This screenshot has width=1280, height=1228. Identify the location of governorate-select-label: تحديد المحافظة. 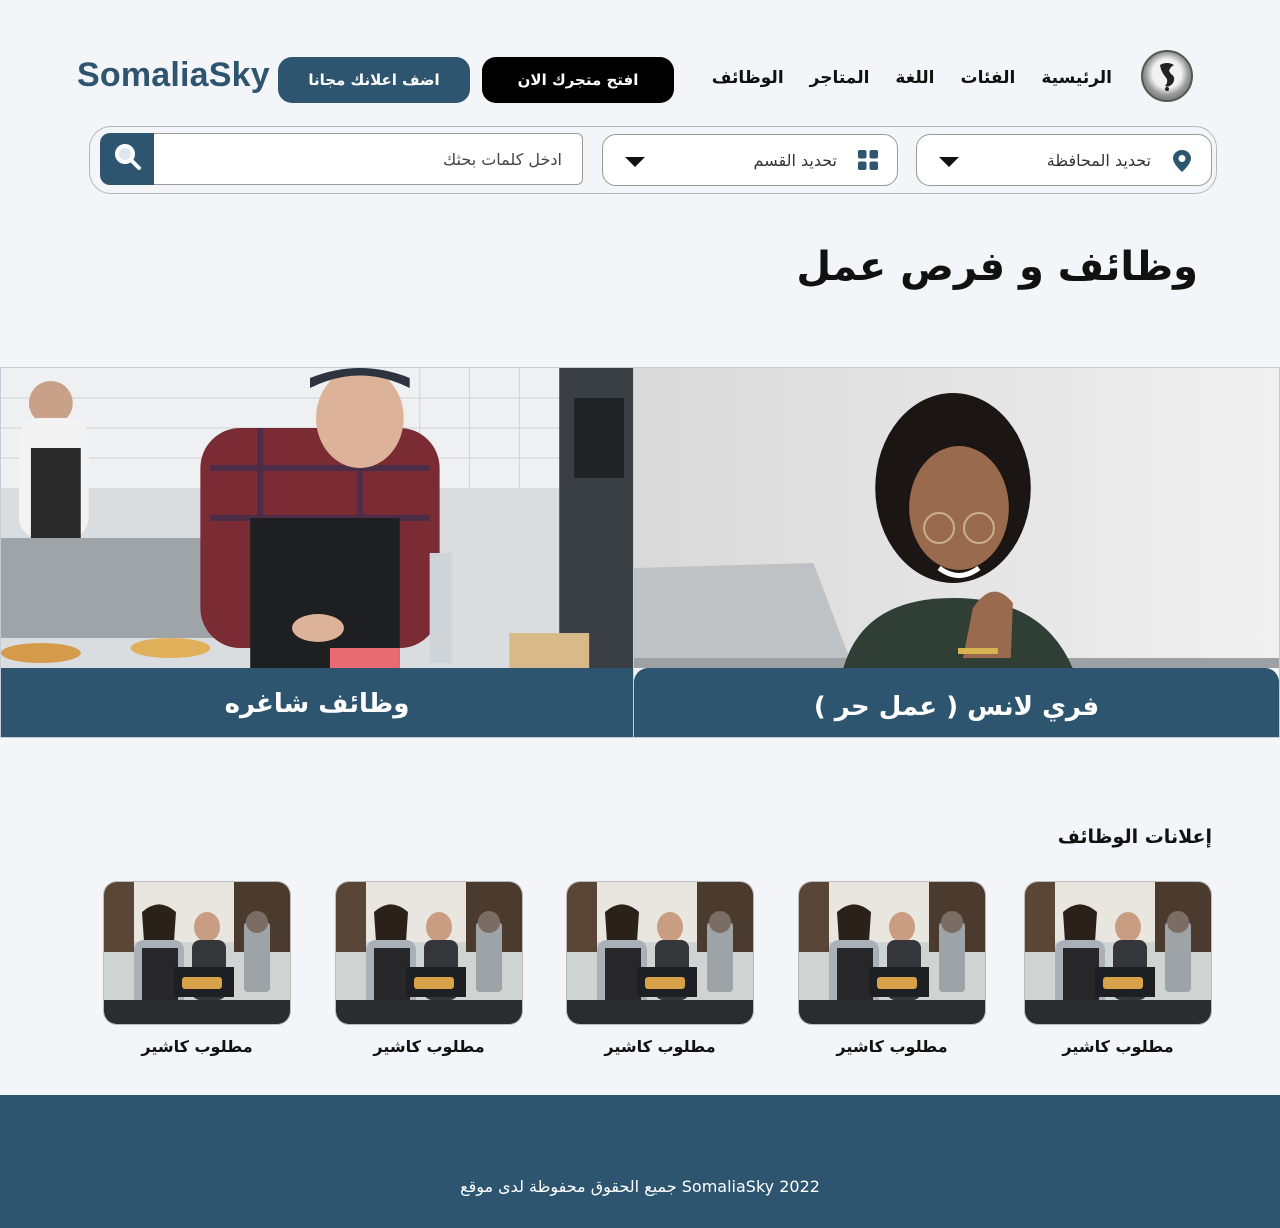
(1098, 160).